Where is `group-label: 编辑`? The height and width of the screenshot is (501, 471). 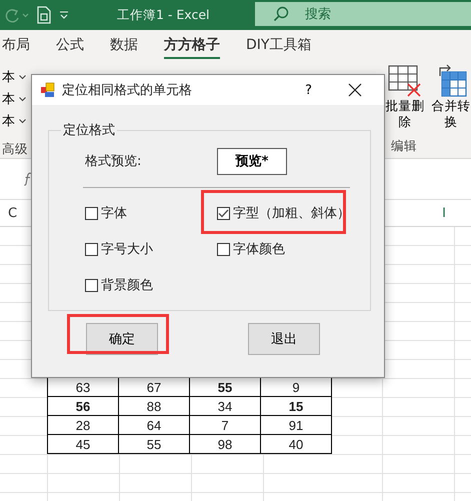
group-label: 编辑 is located at coordinates (404, 146).